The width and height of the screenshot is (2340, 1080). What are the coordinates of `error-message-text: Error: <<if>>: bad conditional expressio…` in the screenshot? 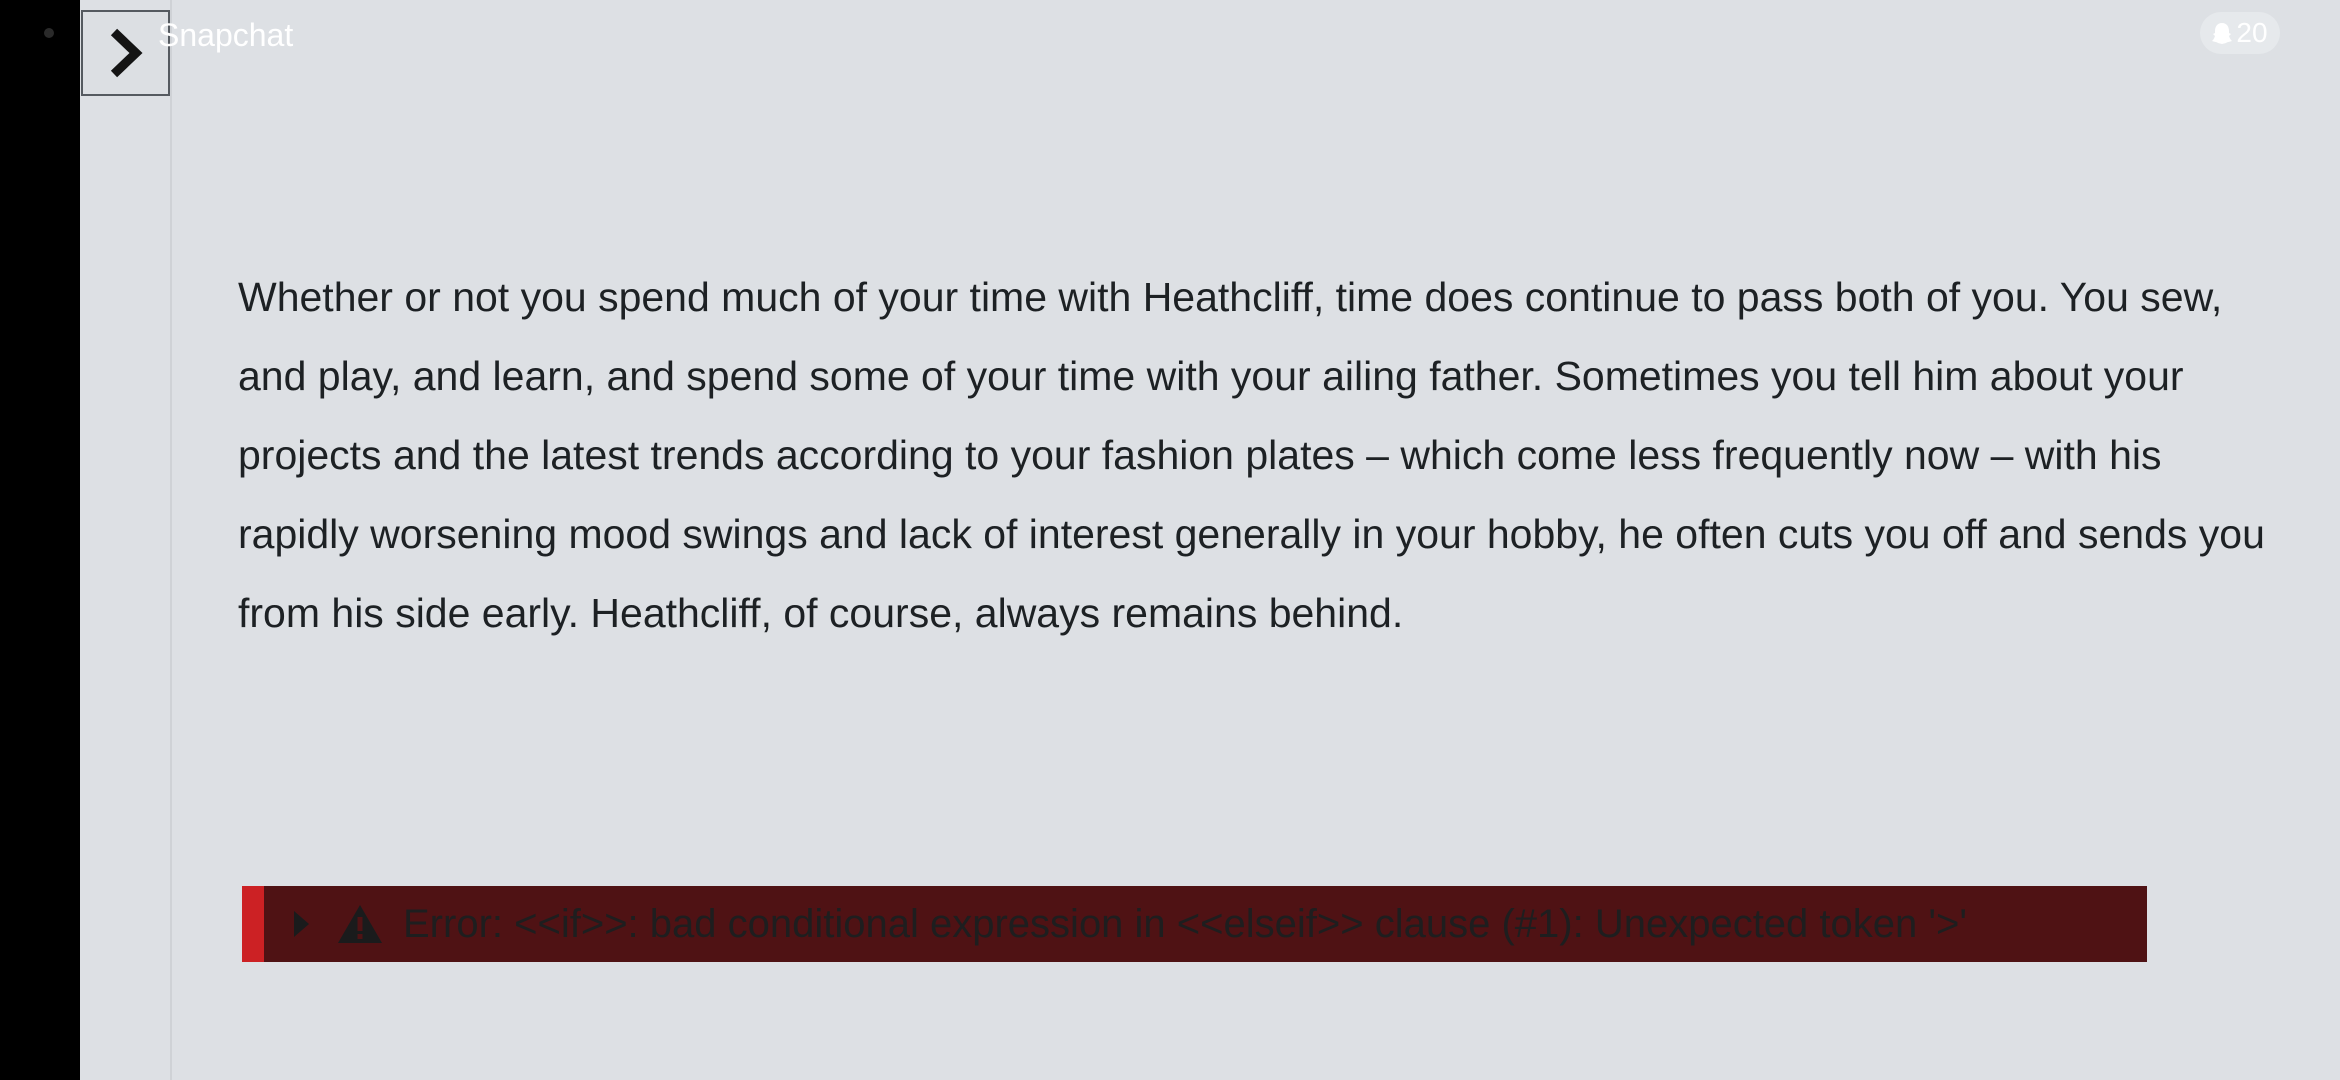 It's located at (1185, 923).